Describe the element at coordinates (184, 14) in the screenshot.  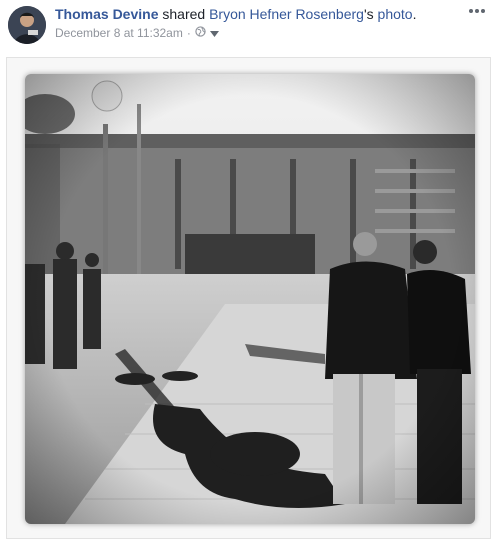
I see `shared-text: shared` at that location.